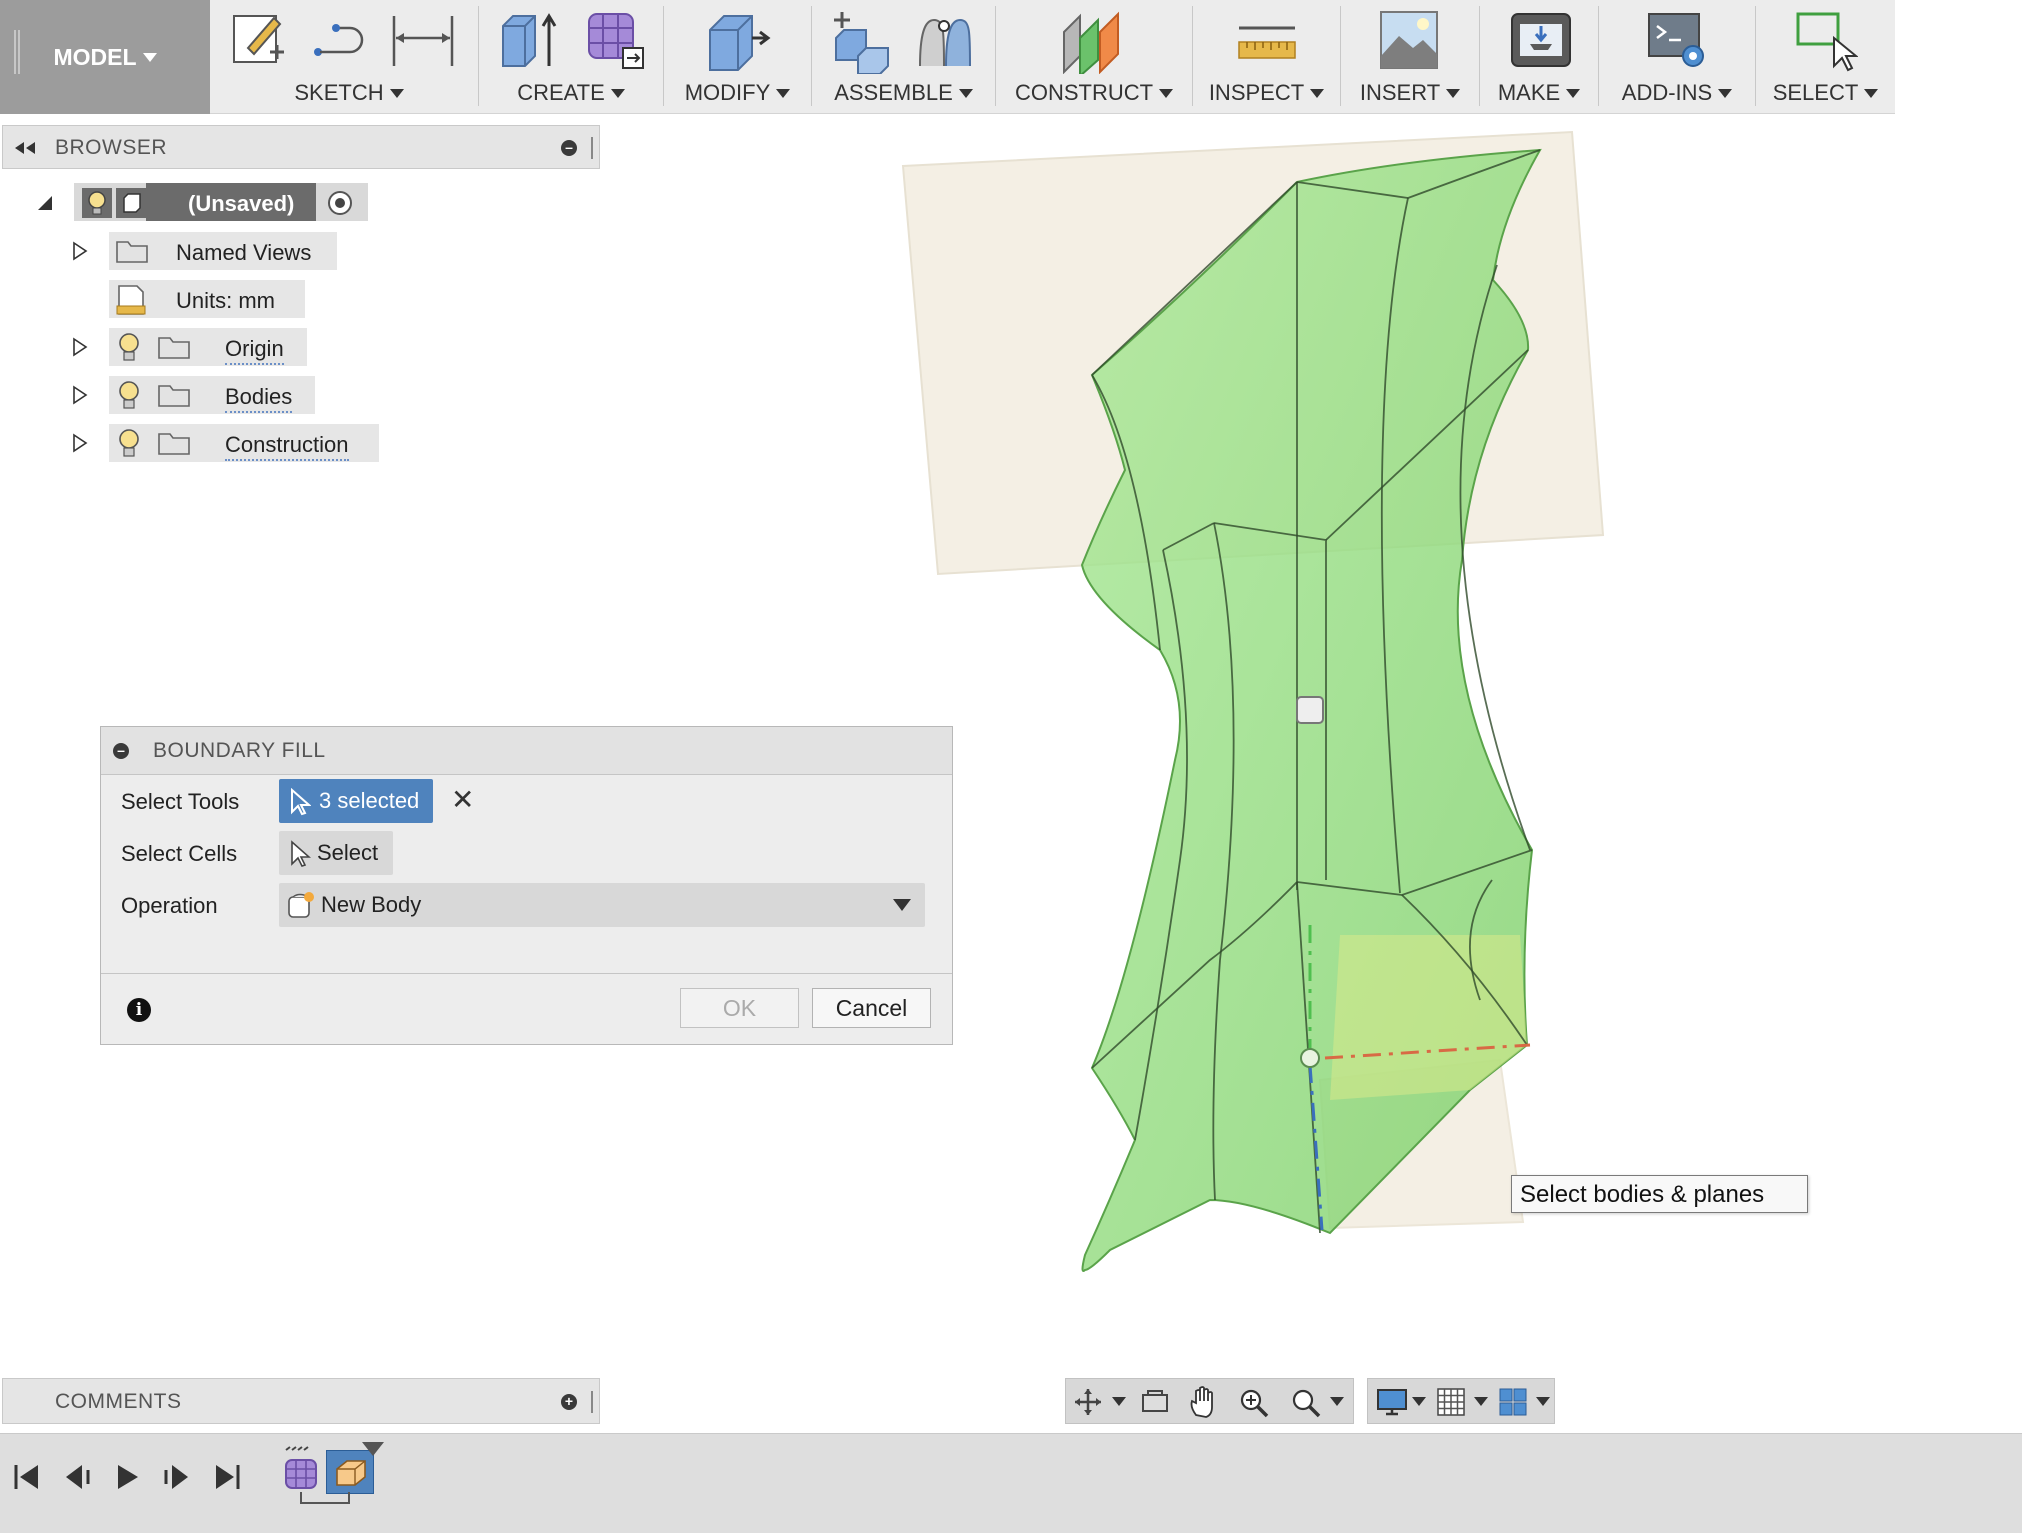 The height and width of the screenshot is (1533, 2022). I want to click on toolbar-grip, so click(17, 52).